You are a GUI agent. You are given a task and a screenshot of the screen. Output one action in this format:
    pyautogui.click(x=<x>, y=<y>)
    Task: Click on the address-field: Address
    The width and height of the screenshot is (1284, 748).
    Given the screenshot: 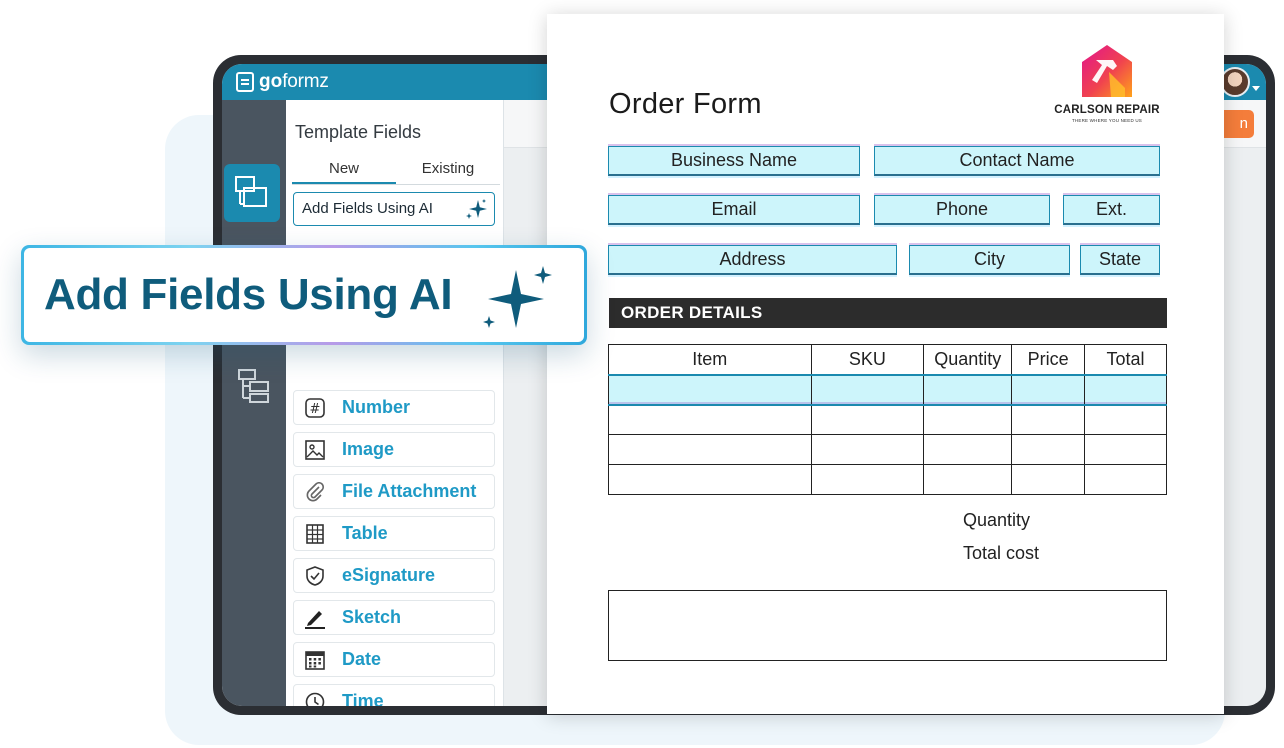 What is the action you would take?
    pyautogui.click(x=752, y=260)
    